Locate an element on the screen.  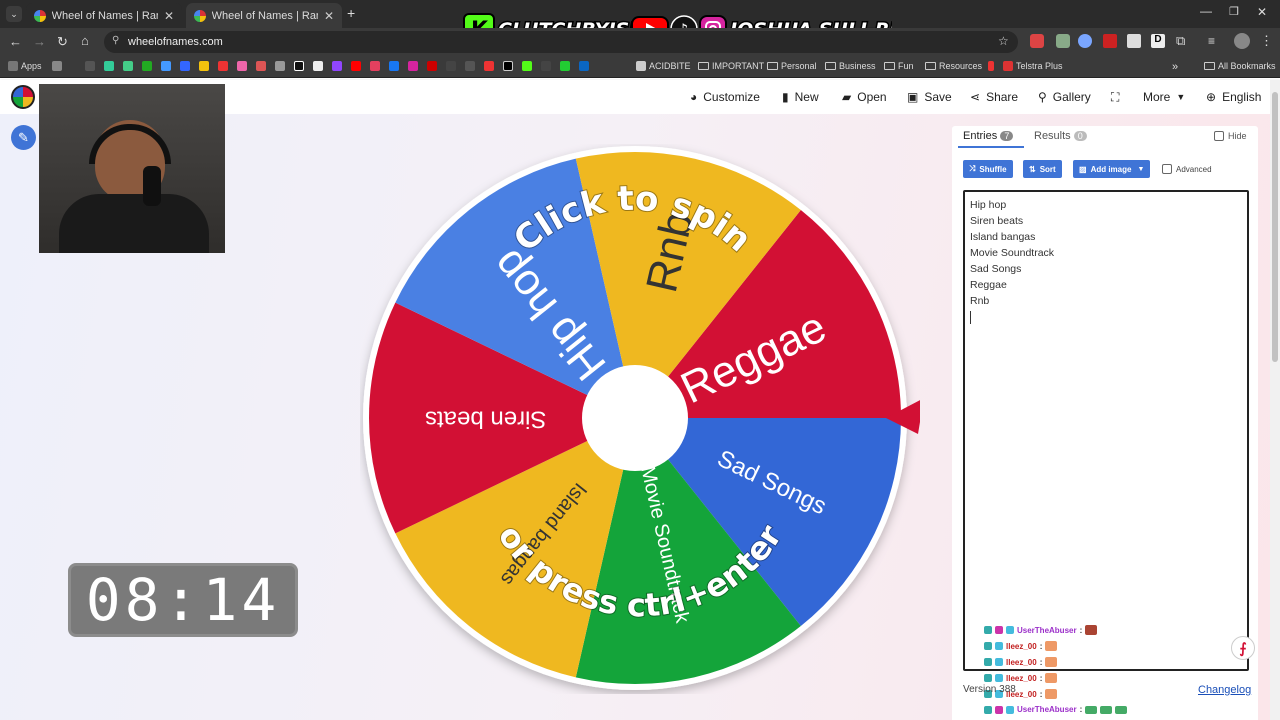
grid-icon is located at coordinates (57, 66).